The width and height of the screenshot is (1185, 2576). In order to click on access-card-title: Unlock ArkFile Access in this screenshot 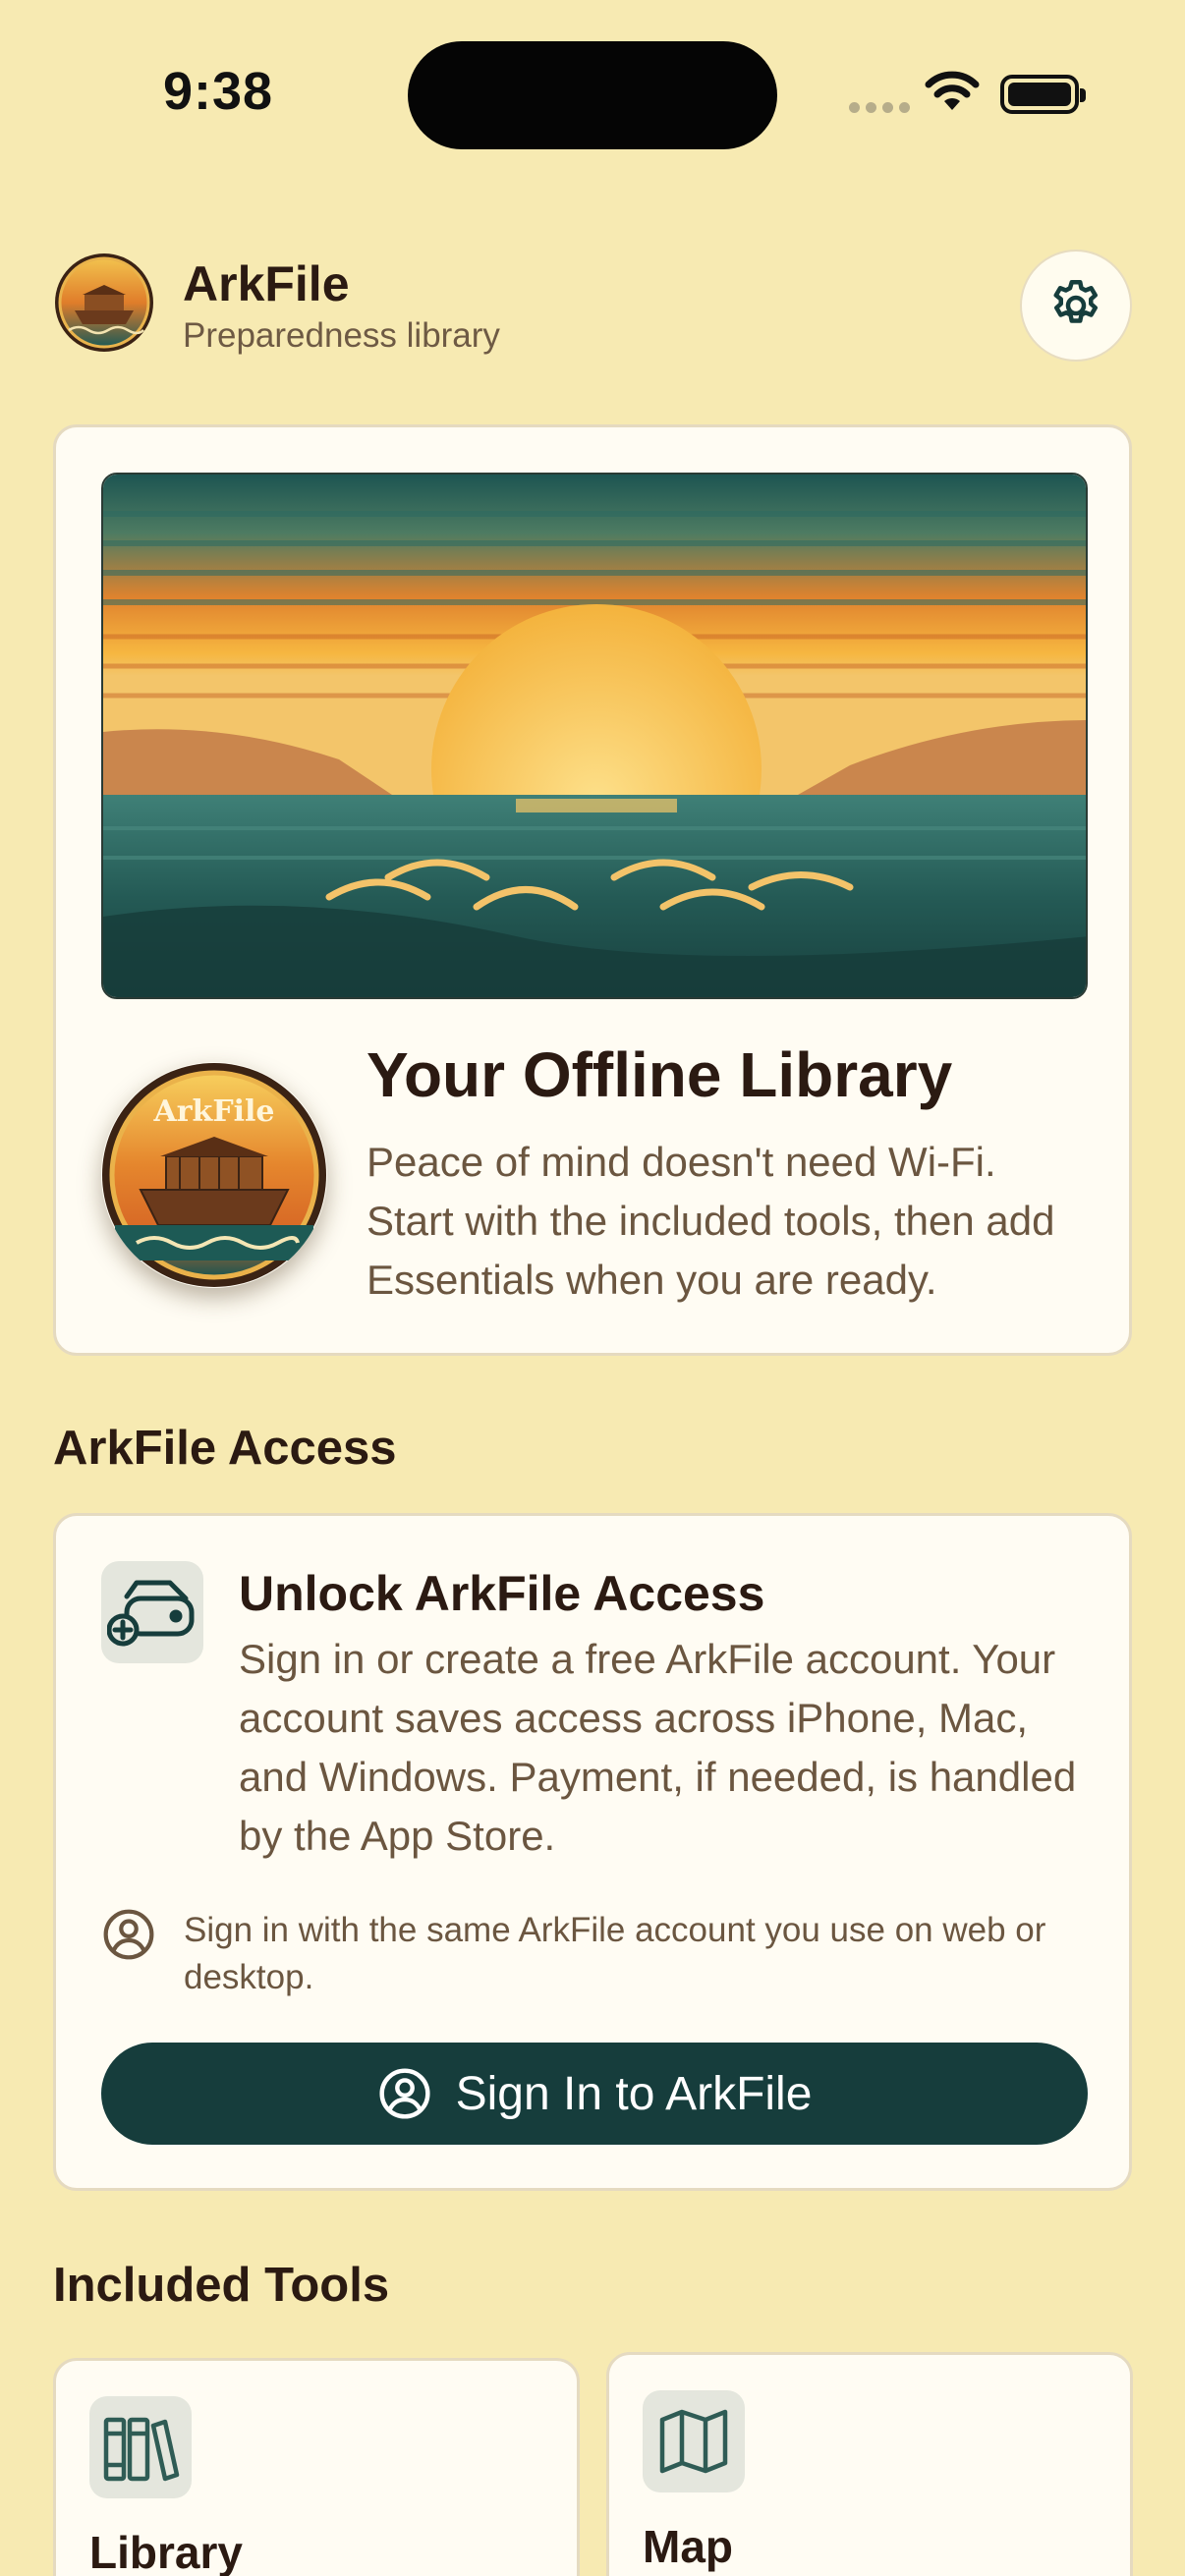, I will do `click(502, 1593)`.